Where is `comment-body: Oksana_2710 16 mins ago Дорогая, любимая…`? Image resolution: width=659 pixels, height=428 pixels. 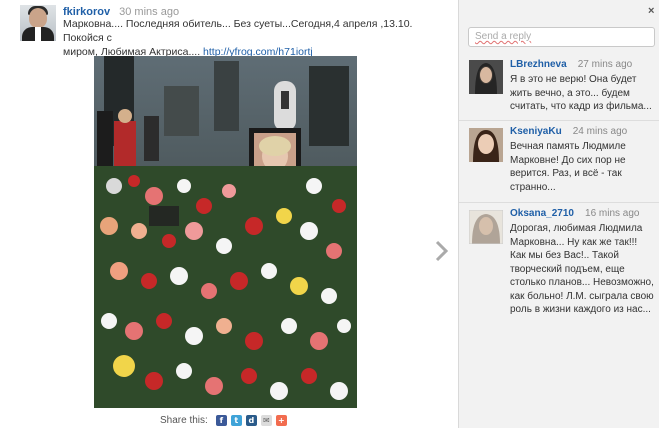
comment-body: Oksana_2710 16 mins ago Дорогая, любимая… is located at coordinates (583, 262).